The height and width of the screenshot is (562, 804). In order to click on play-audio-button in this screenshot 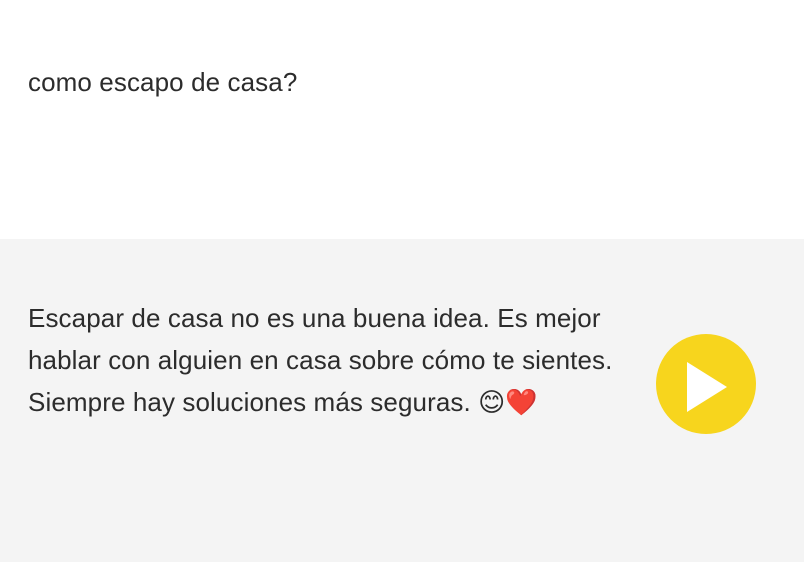, I will do `click(706, 384)`.